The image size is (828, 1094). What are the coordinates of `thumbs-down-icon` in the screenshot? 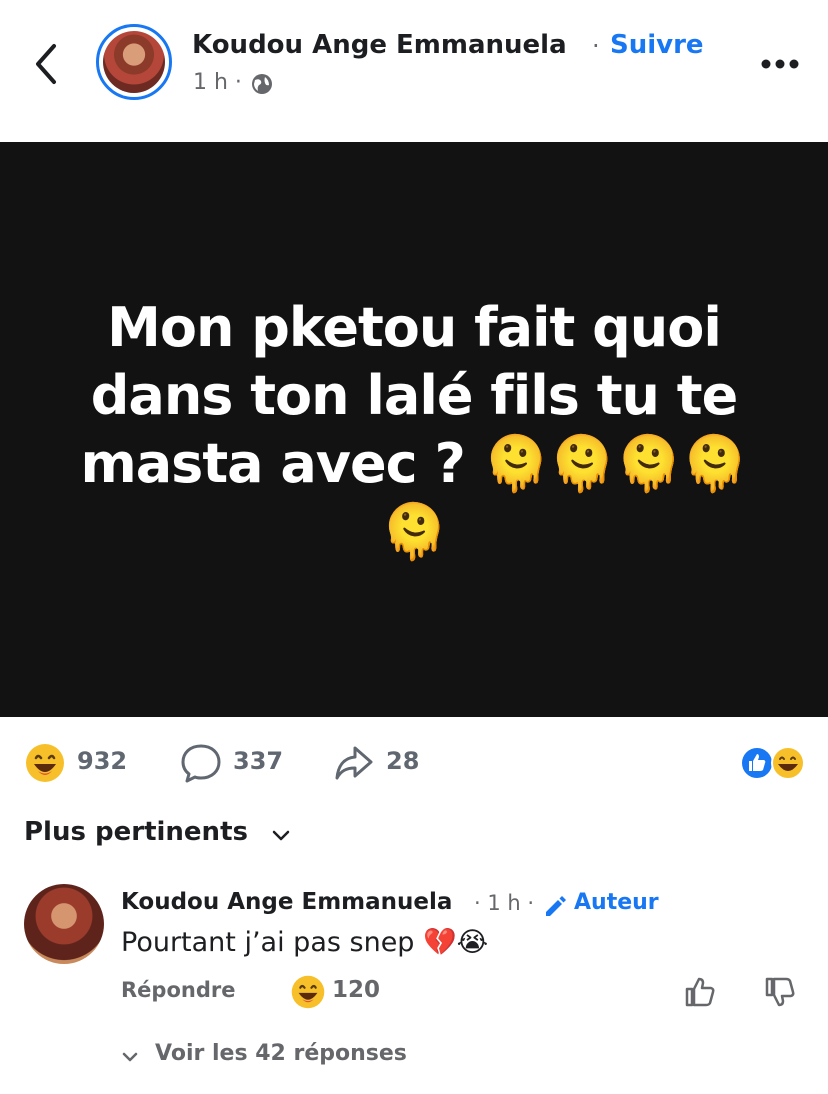 It's located at (780, 992).